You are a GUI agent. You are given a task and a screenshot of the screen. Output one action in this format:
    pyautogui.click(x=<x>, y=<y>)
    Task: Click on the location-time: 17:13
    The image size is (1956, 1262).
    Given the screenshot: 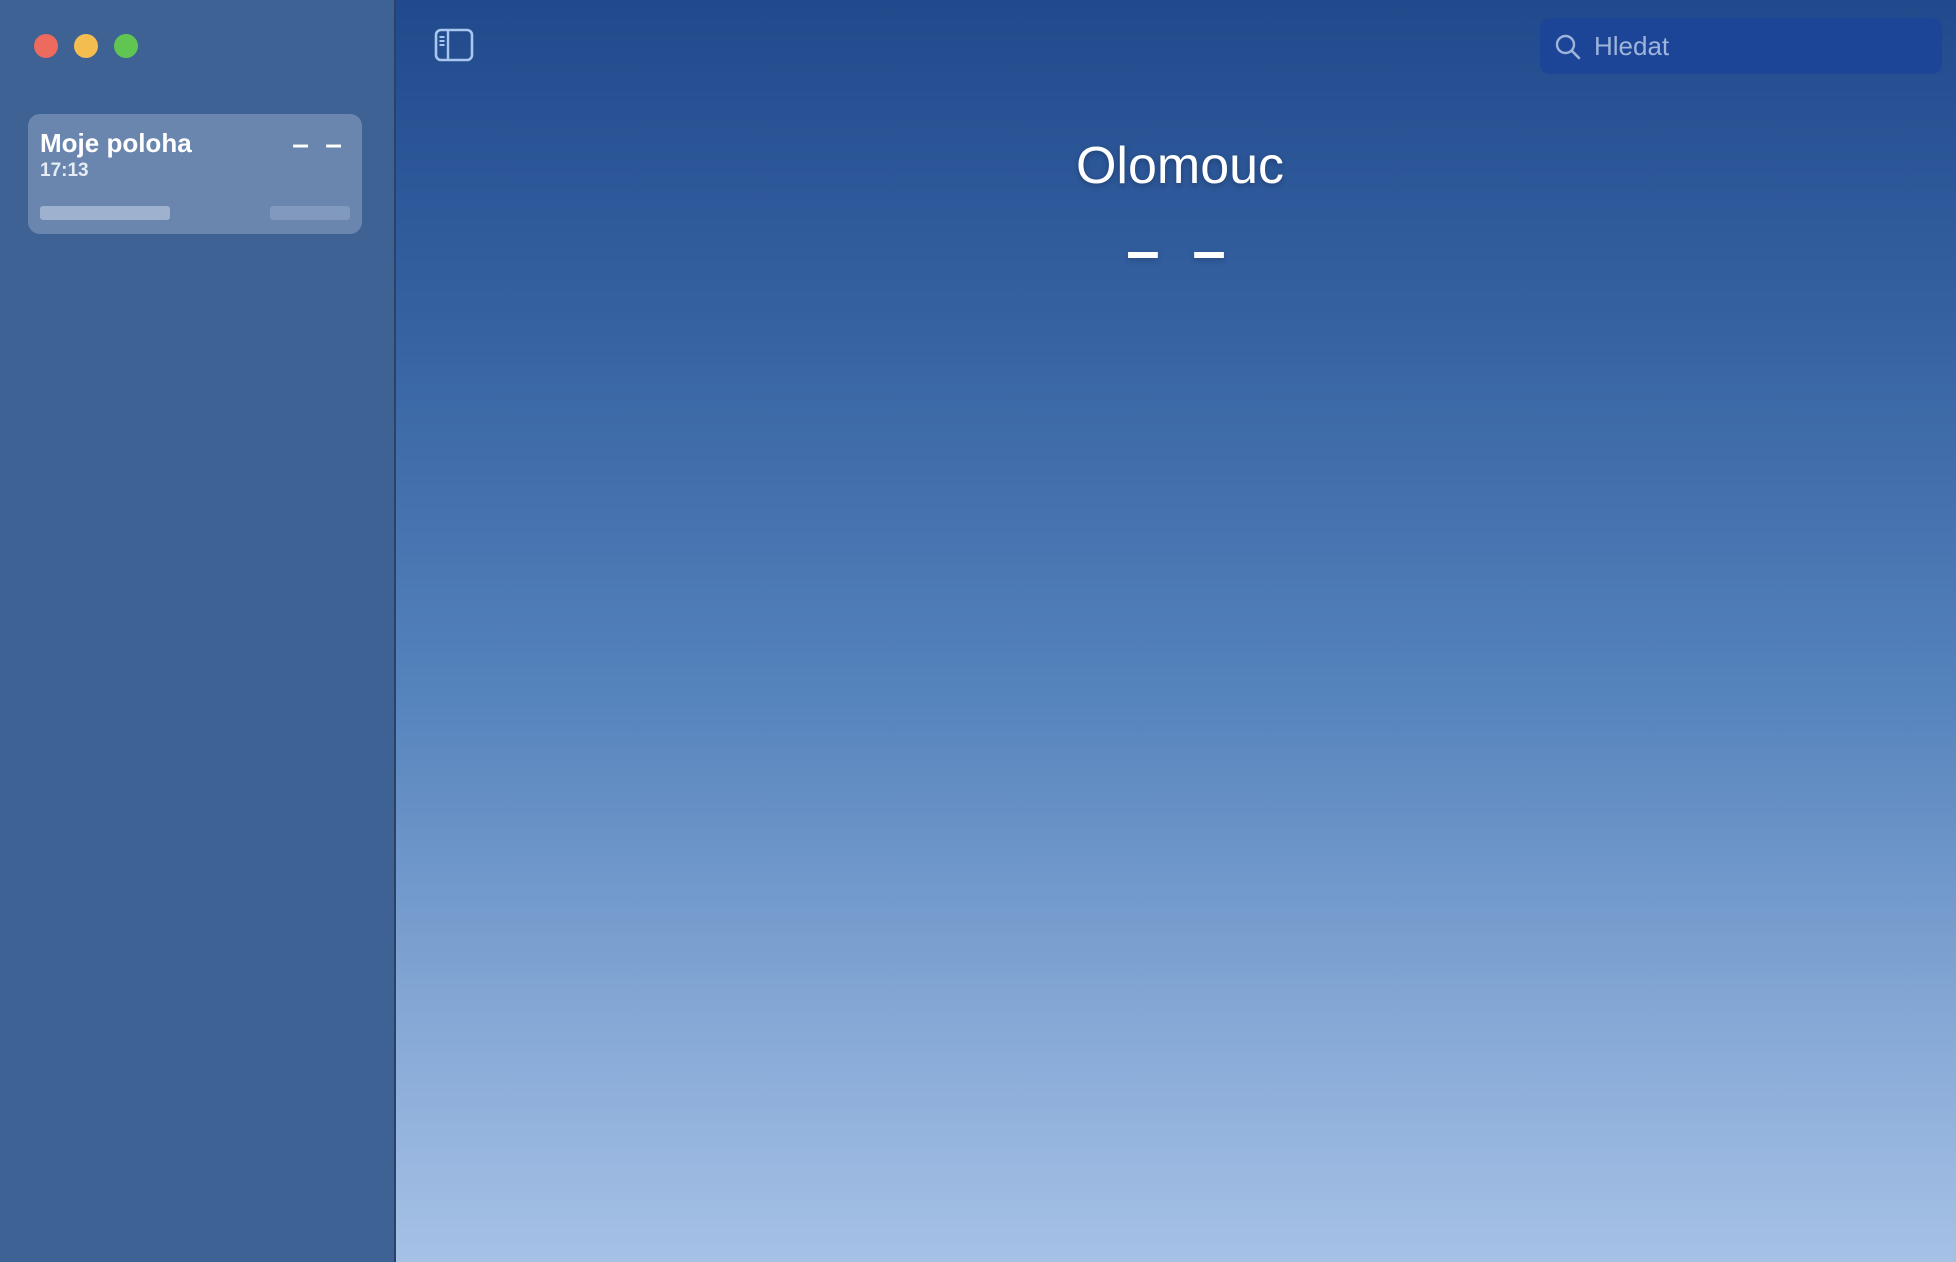 What is the action you would take?
    pyautogui.click(x=64, y=170)
    